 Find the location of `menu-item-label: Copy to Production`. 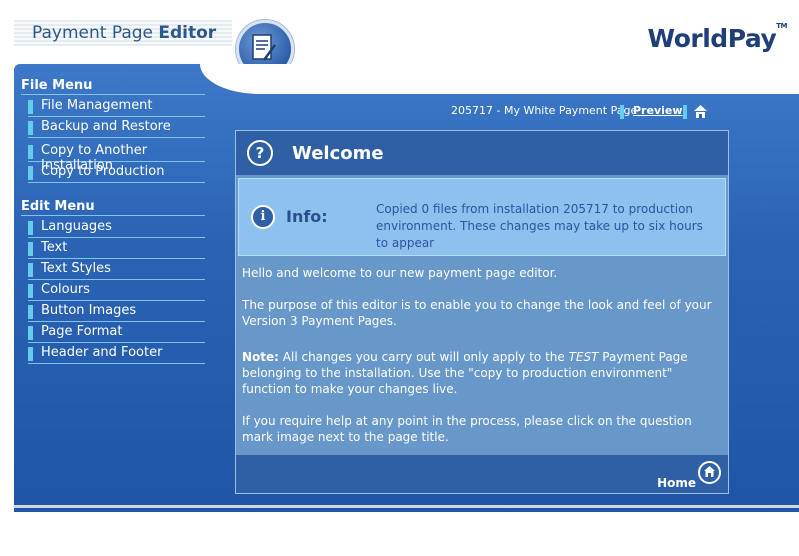

menu-item-label: Copy to Production is located at coordinates (103, 171).